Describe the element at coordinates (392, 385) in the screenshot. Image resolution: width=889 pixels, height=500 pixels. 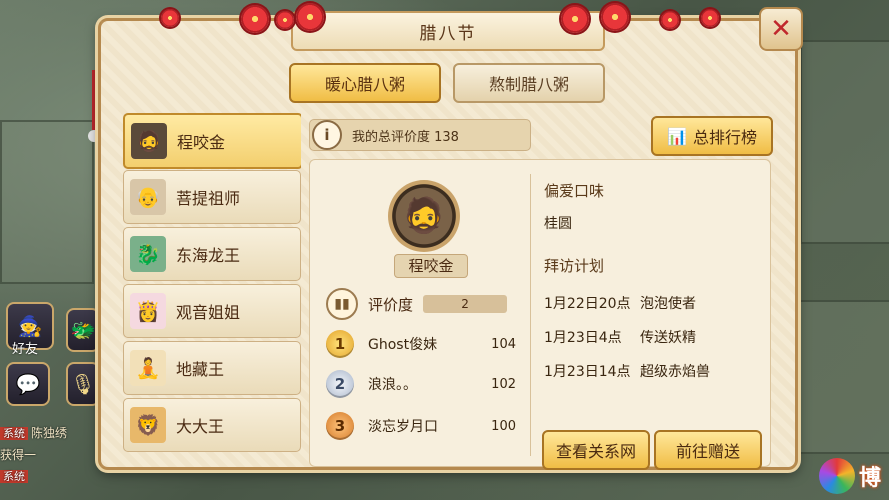
I see `ranking-player-name: 浪浪。。` at that location.